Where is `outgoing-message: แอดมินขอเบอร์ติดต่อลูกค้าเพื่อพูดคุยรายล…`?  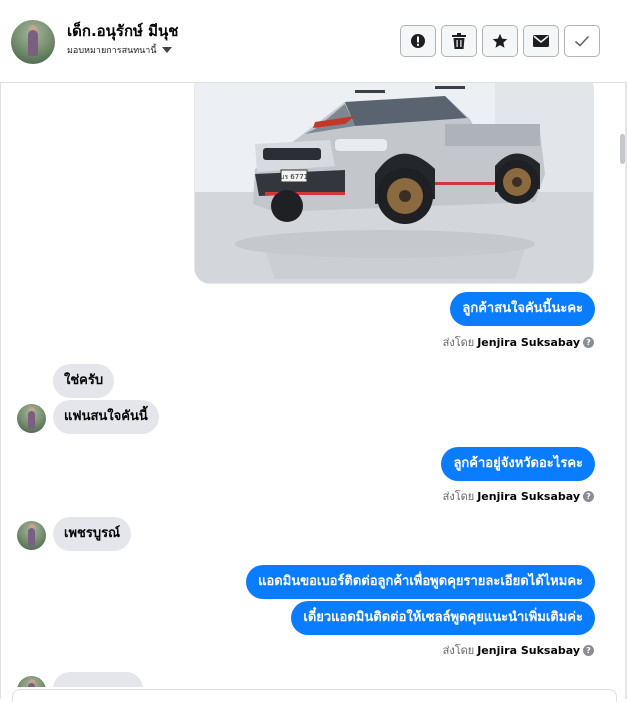 outgoing-message: แอดมินขอเบอร์ติดต่อลูกค้าเพื่อพูดคุยรายล… is located at coordinates (420, 582).